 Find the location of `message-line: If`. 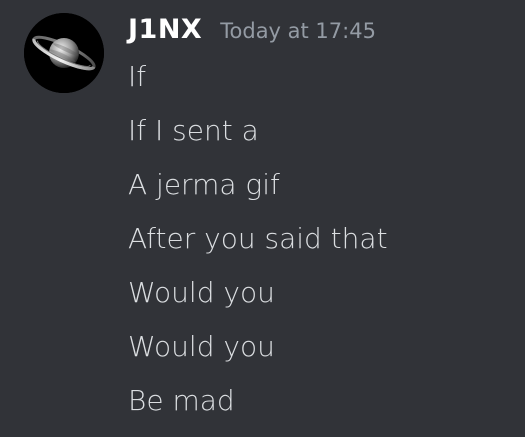

message-line: If is located at coordinates (137, 76).